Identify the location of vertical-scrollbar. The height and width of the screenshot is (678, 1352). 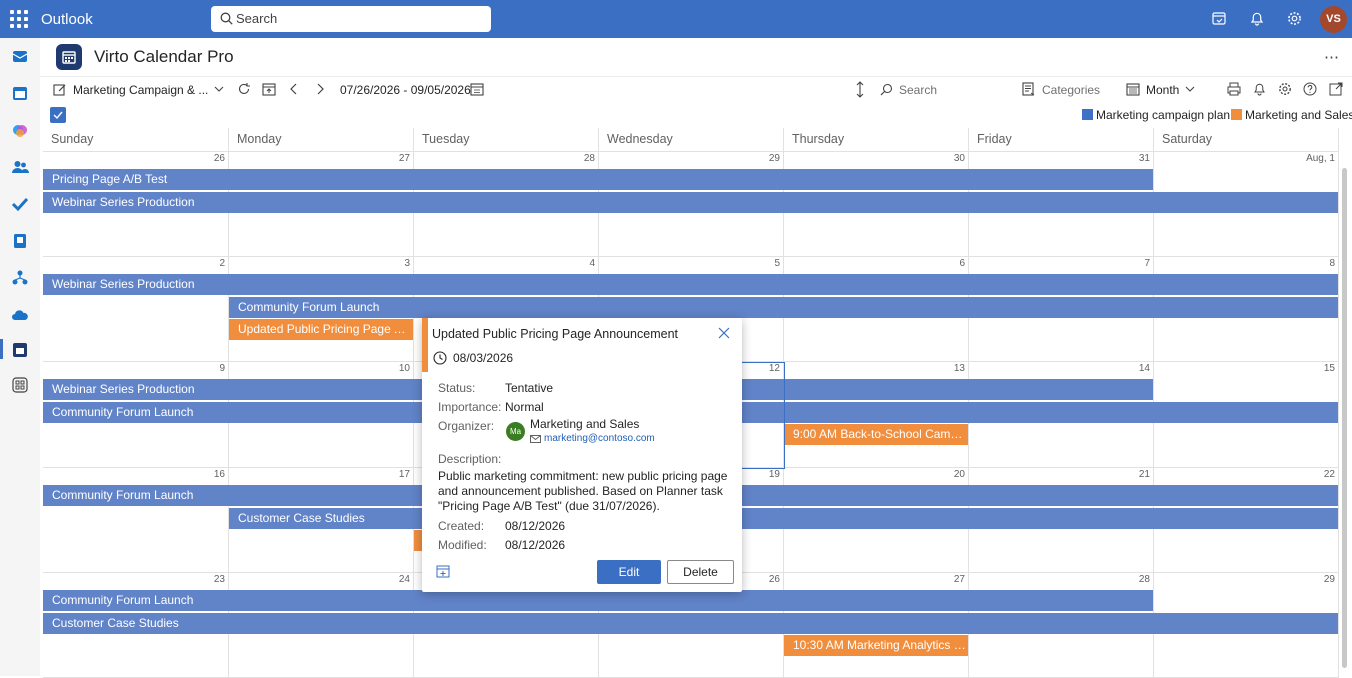
(1344, 418).